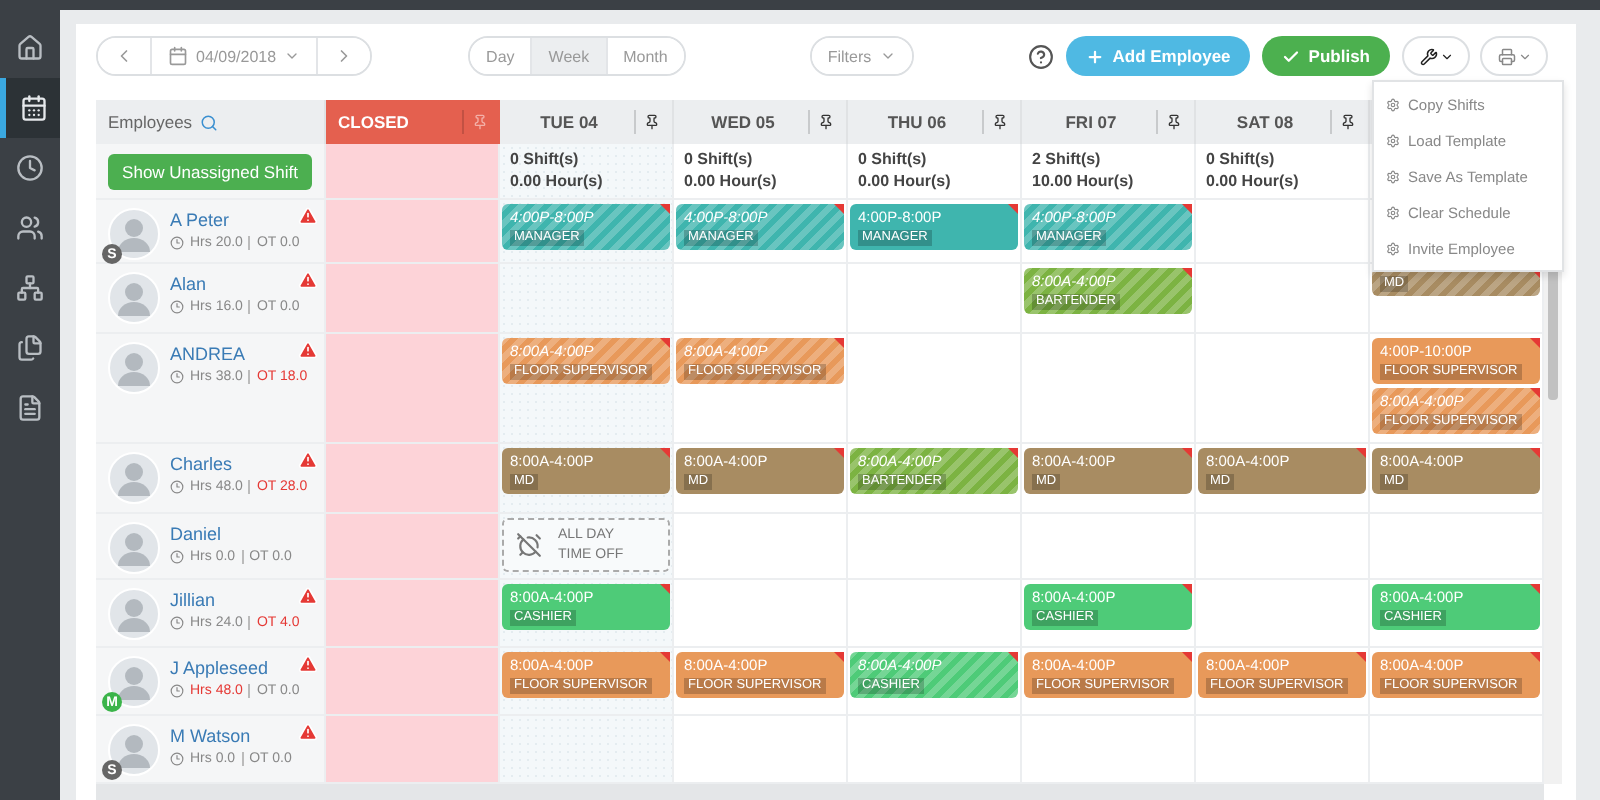 This screenshot has width=1600, height=800. Describe the element at coordinates (743, 122) in the screenshot. I see `day-label: WED 05` at that location.